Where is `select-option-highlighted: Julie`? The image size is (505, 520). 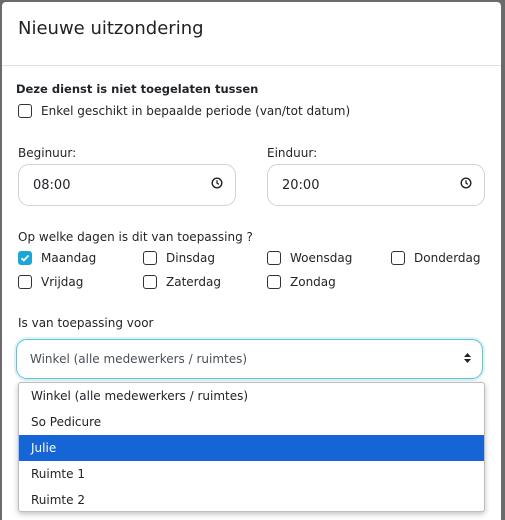
select-option-highlighted: Julie is located at coordinates (251, 448).